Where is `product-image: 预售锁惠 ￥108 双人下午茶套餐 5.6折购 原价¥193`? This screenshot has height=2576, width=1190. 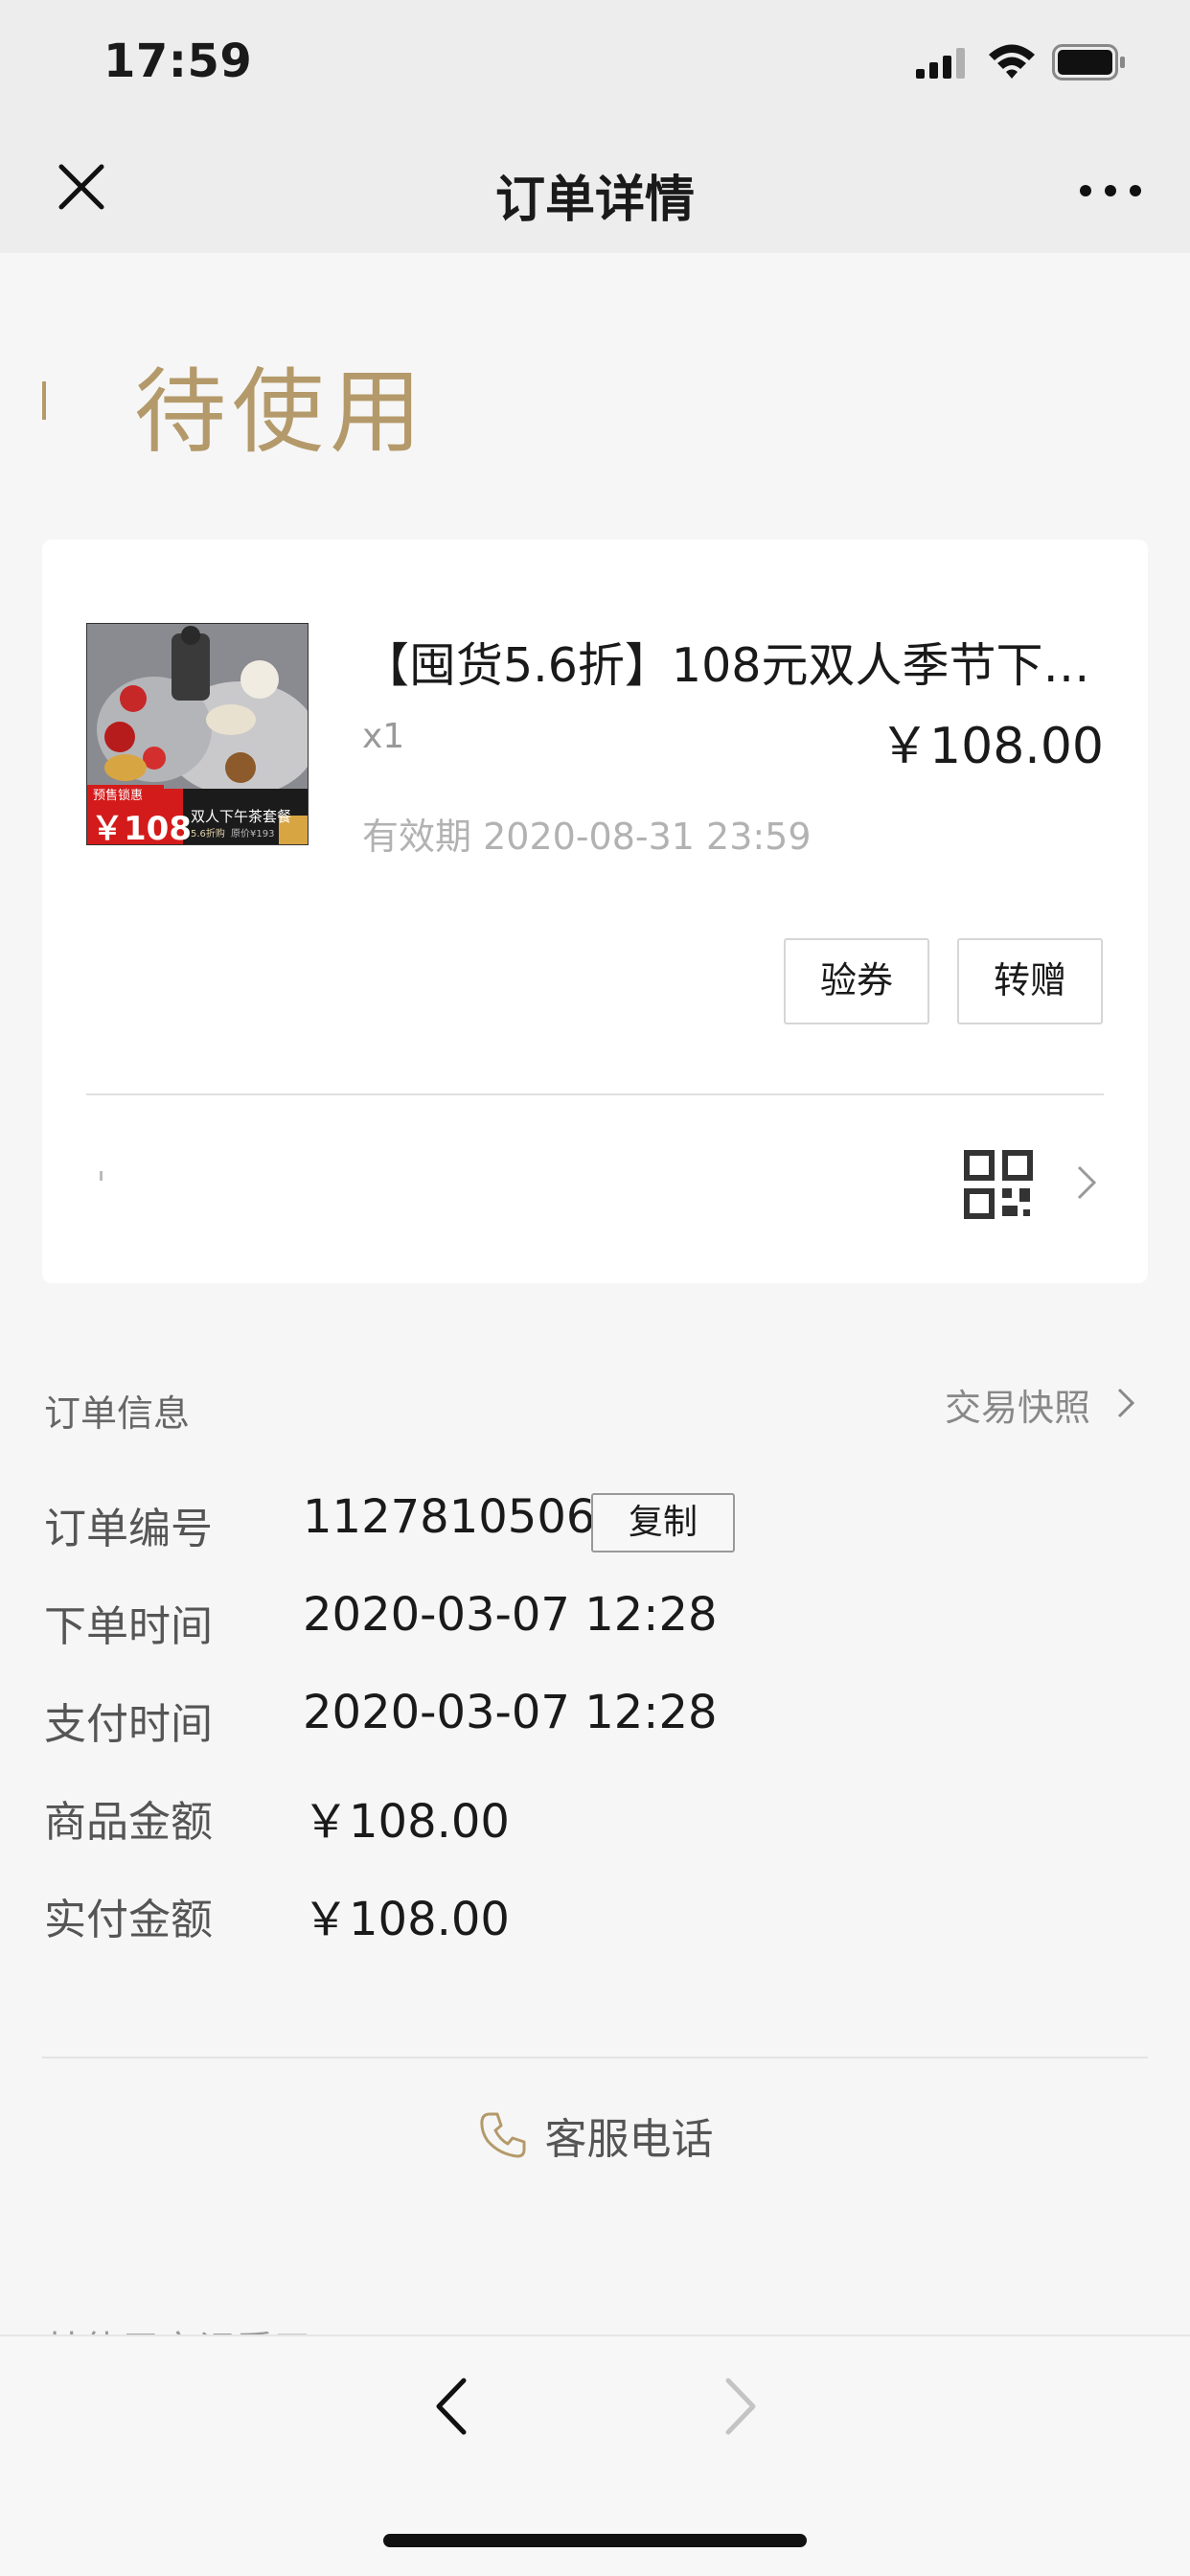 product-image: 预售锁惠 ￥108 双人下午茶套餐 5.6折购 原价¥193 is located at coordinates (198, 734).